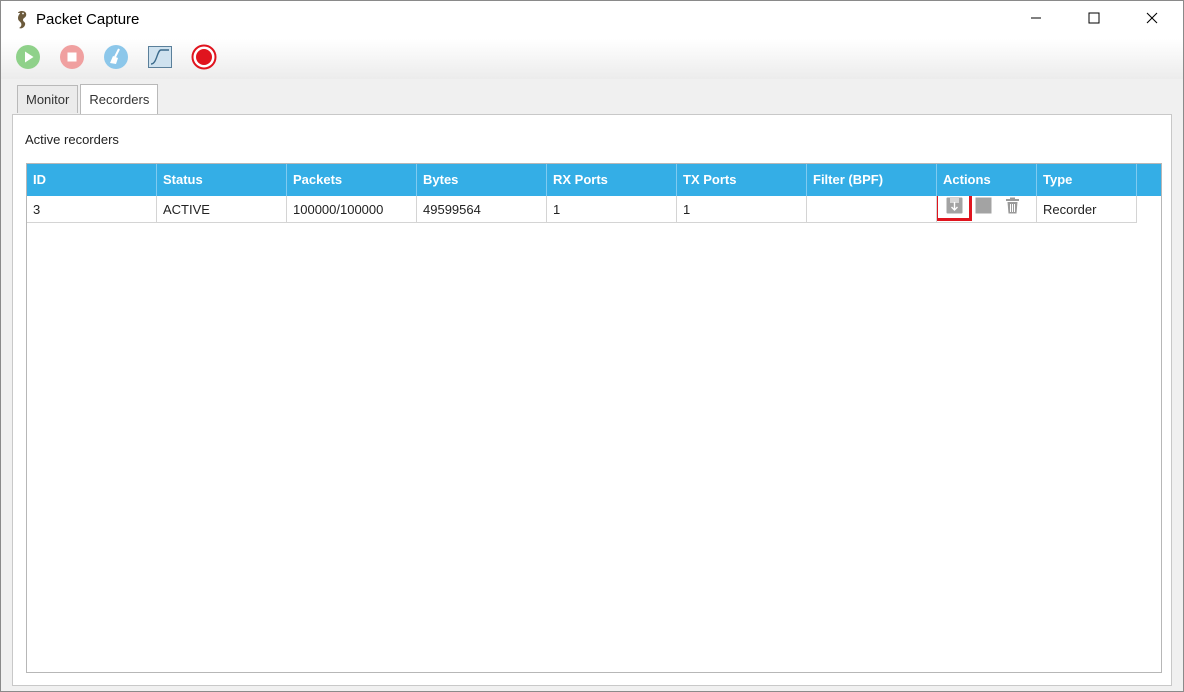 Image resolution: width=1184 pixels, height=692 pixels. I want to click on graph-button, so click(160, 59).